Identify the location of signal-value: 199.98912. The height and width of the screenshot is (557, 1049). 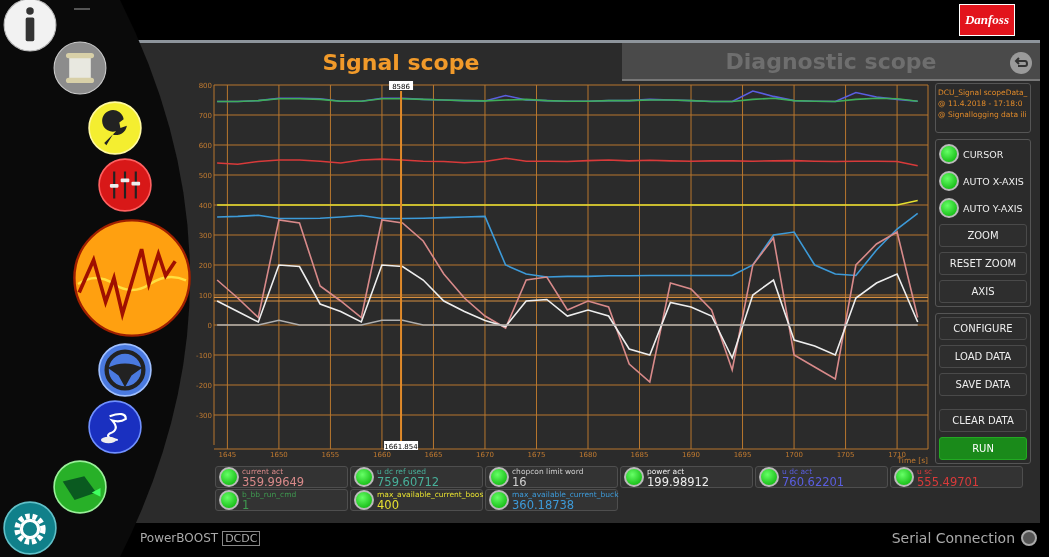
(678, 481).